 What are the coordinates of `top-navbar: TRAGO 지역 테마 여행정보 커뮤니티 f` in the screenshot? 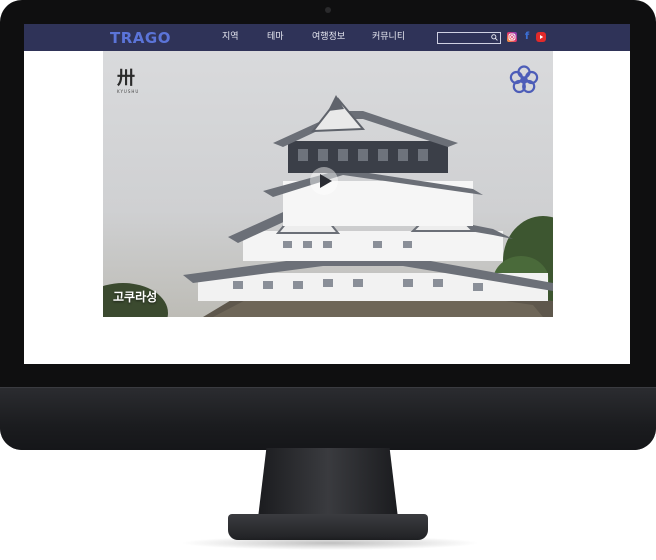 It's located at (327, 37).